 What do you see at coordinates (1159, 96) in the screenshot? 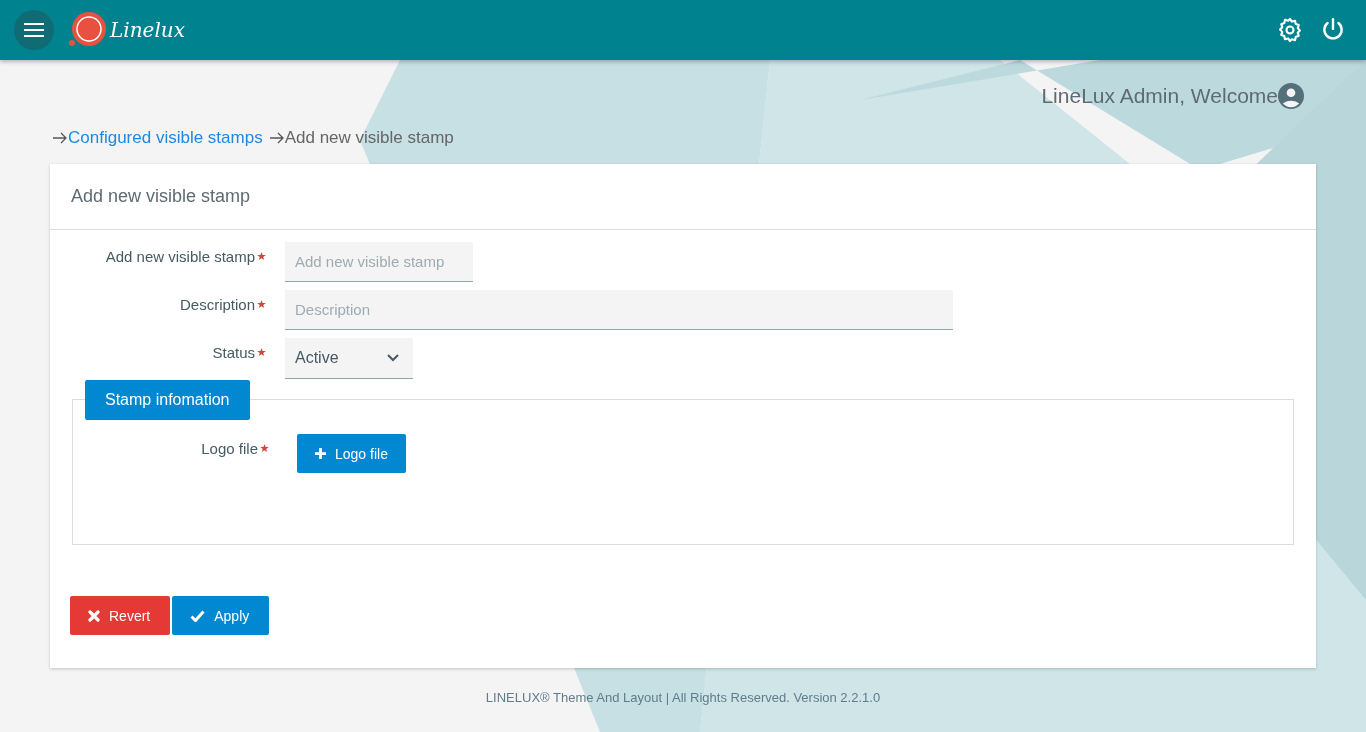
I see `welcome-text: LineLux Admin, Welcome` at bounding box center [1159, 96].